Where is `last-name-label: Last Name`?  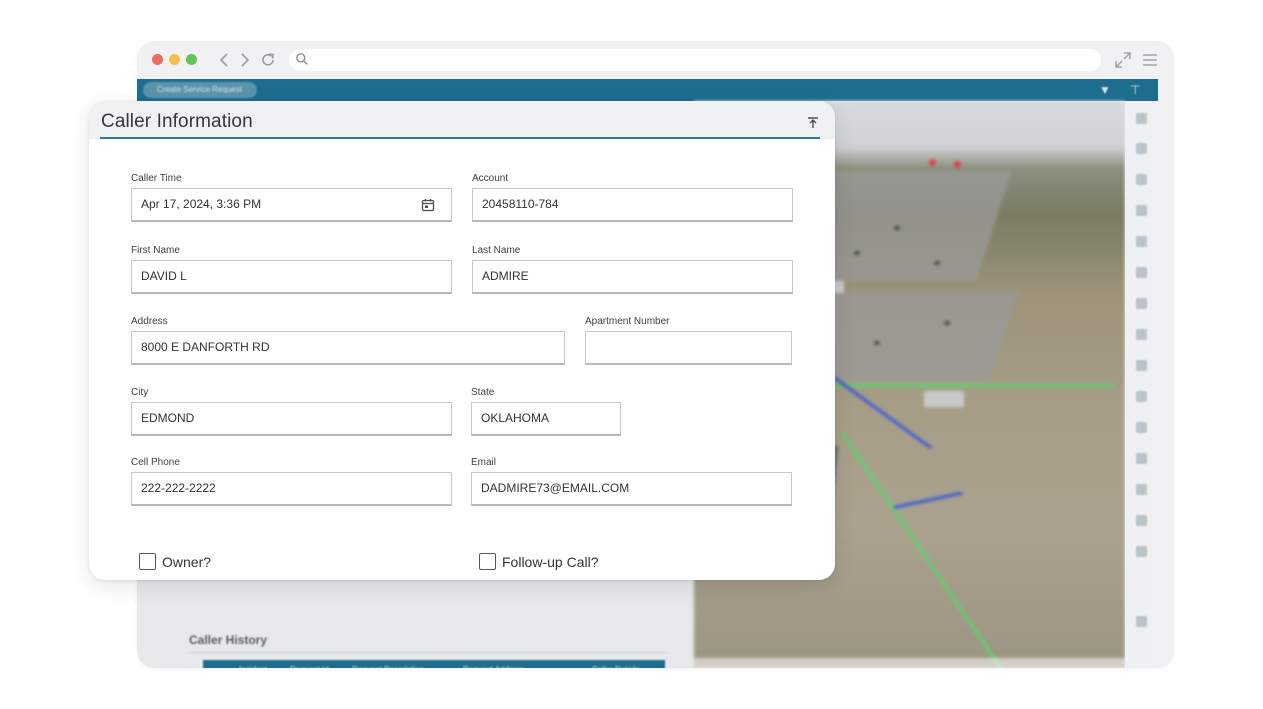
last-name-label: Last Name is located at coordinates (496, 250).